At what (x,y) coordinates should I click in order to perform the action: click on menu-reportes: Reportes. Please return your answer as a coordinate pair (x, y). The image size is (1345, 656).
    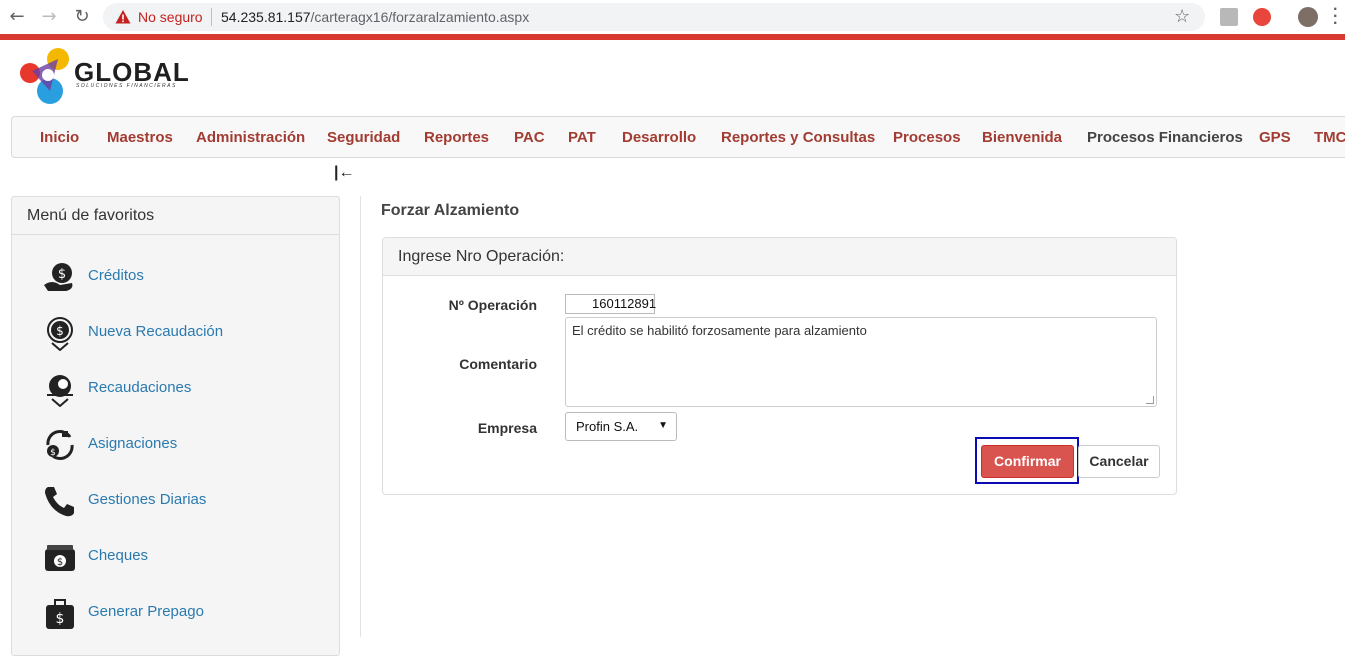
    Looking at the image, I should click on (456, 137).